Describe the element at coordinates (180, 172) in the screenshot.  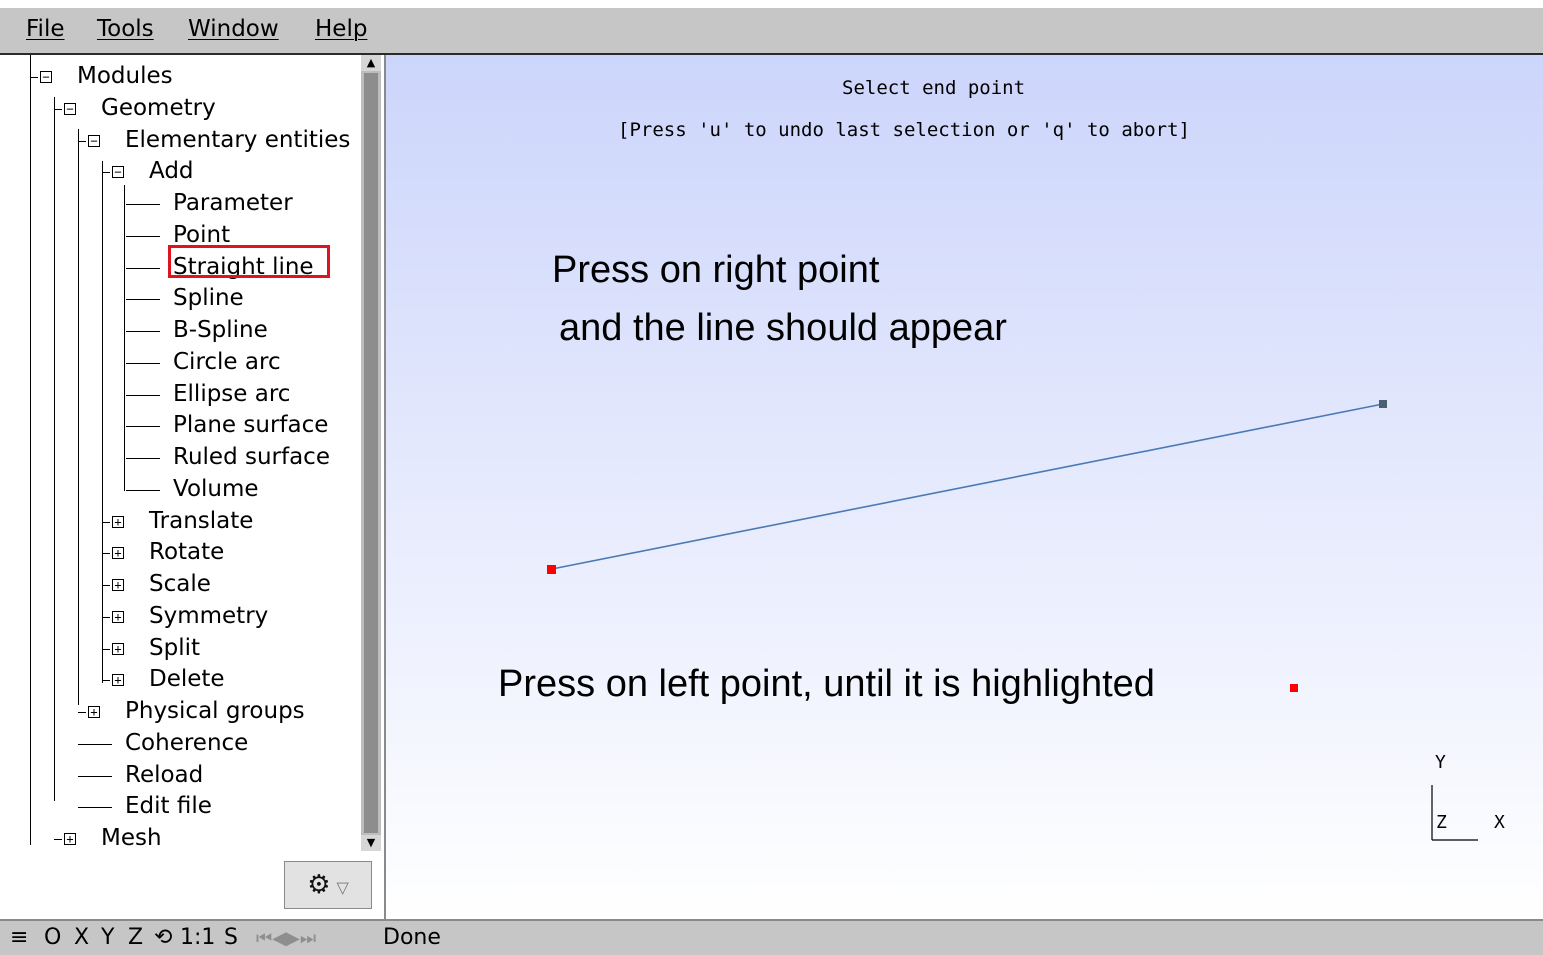
I see `tree-node-add: − Add` at that location.